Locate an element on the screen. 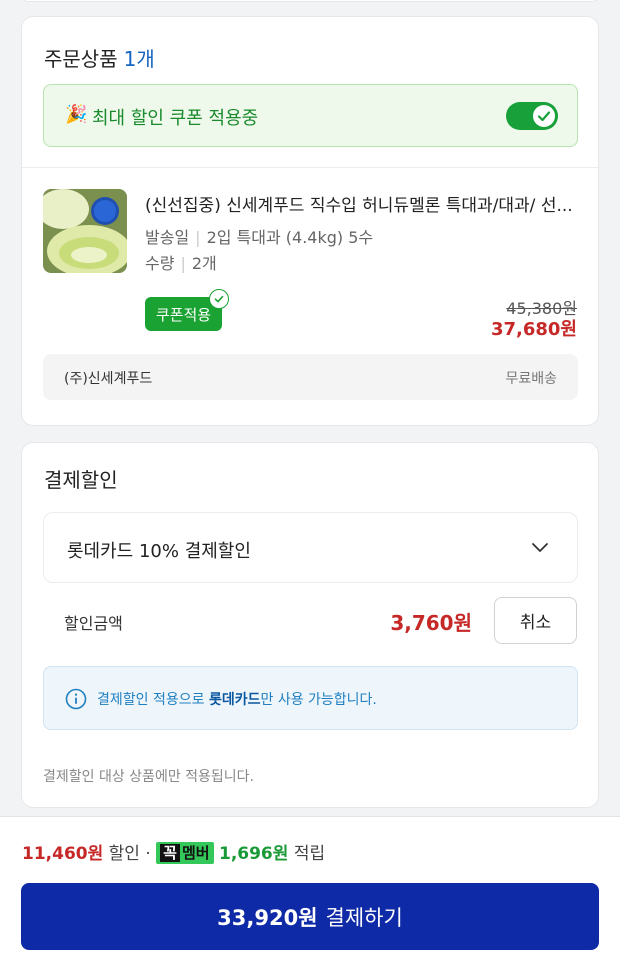 This screenshot has height=960, width=620. divider is located at coordinates (310, 167).